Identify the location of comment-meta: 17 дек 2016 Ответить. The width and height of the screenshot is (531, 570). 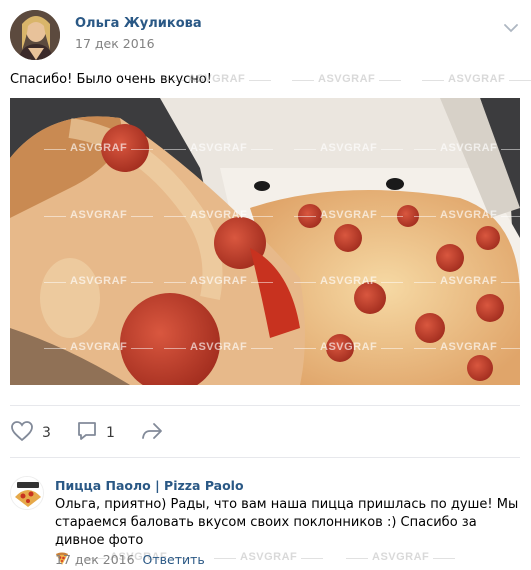
(130, 559).